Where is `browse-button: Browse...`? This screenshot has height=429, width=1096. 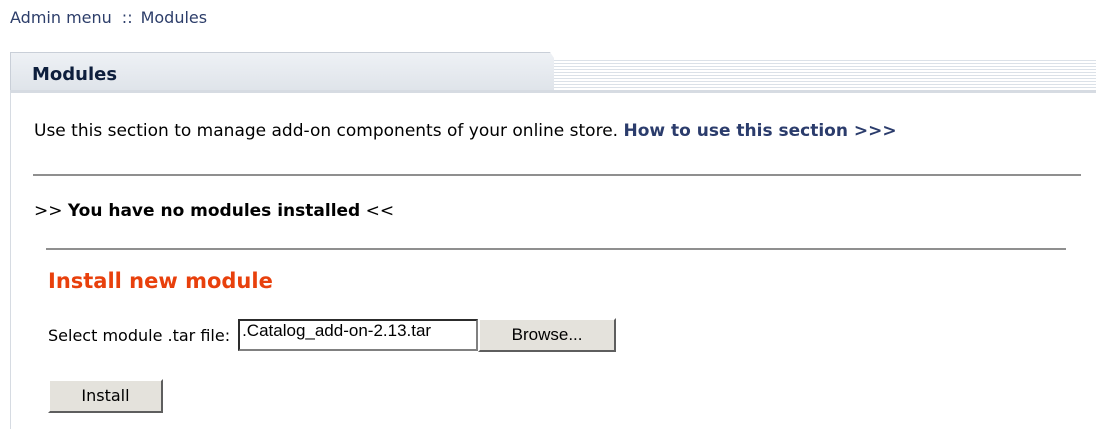
browse-button: Browse... is located at coordinates (547, 335).